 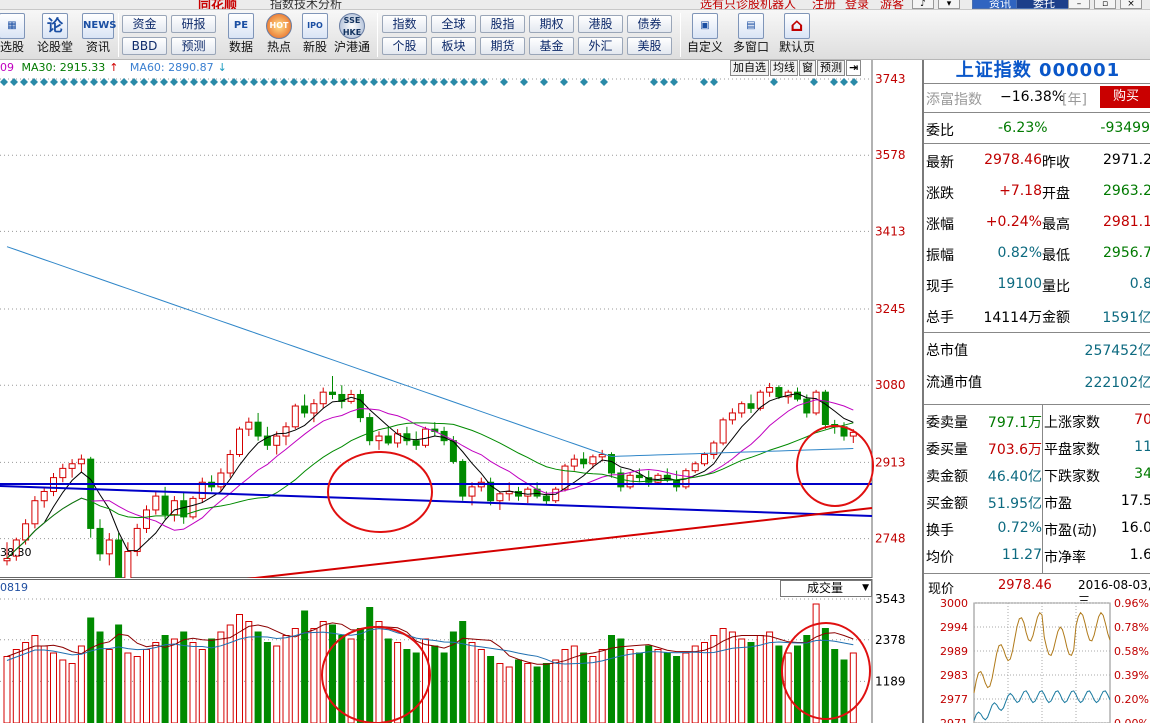 I want to click on ma-button: 均线, so click(x=784, y=68).